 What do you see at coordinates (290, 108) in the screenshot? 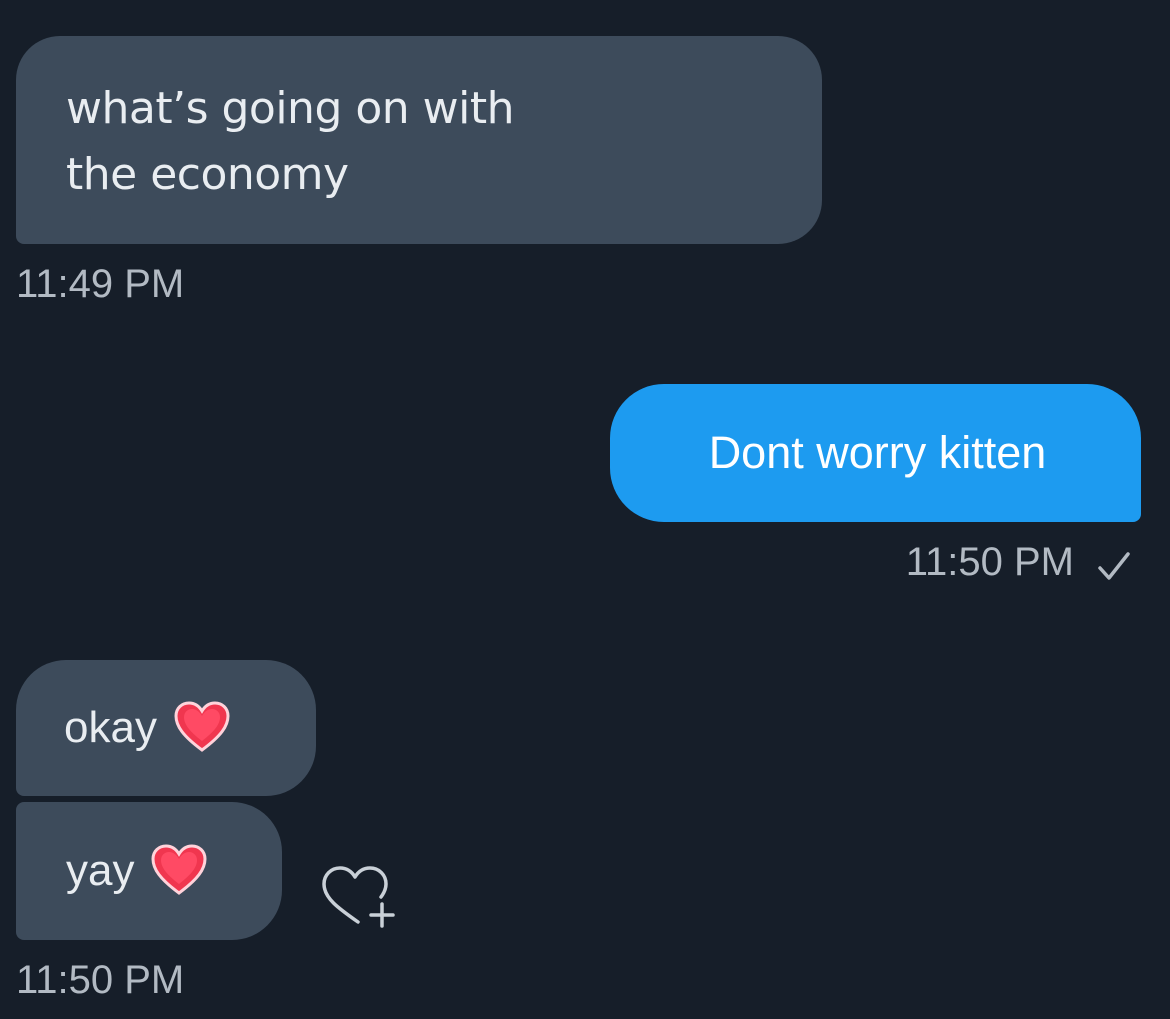
I see `message-text-line: what’s going on with` at bounding box center [290, 108].